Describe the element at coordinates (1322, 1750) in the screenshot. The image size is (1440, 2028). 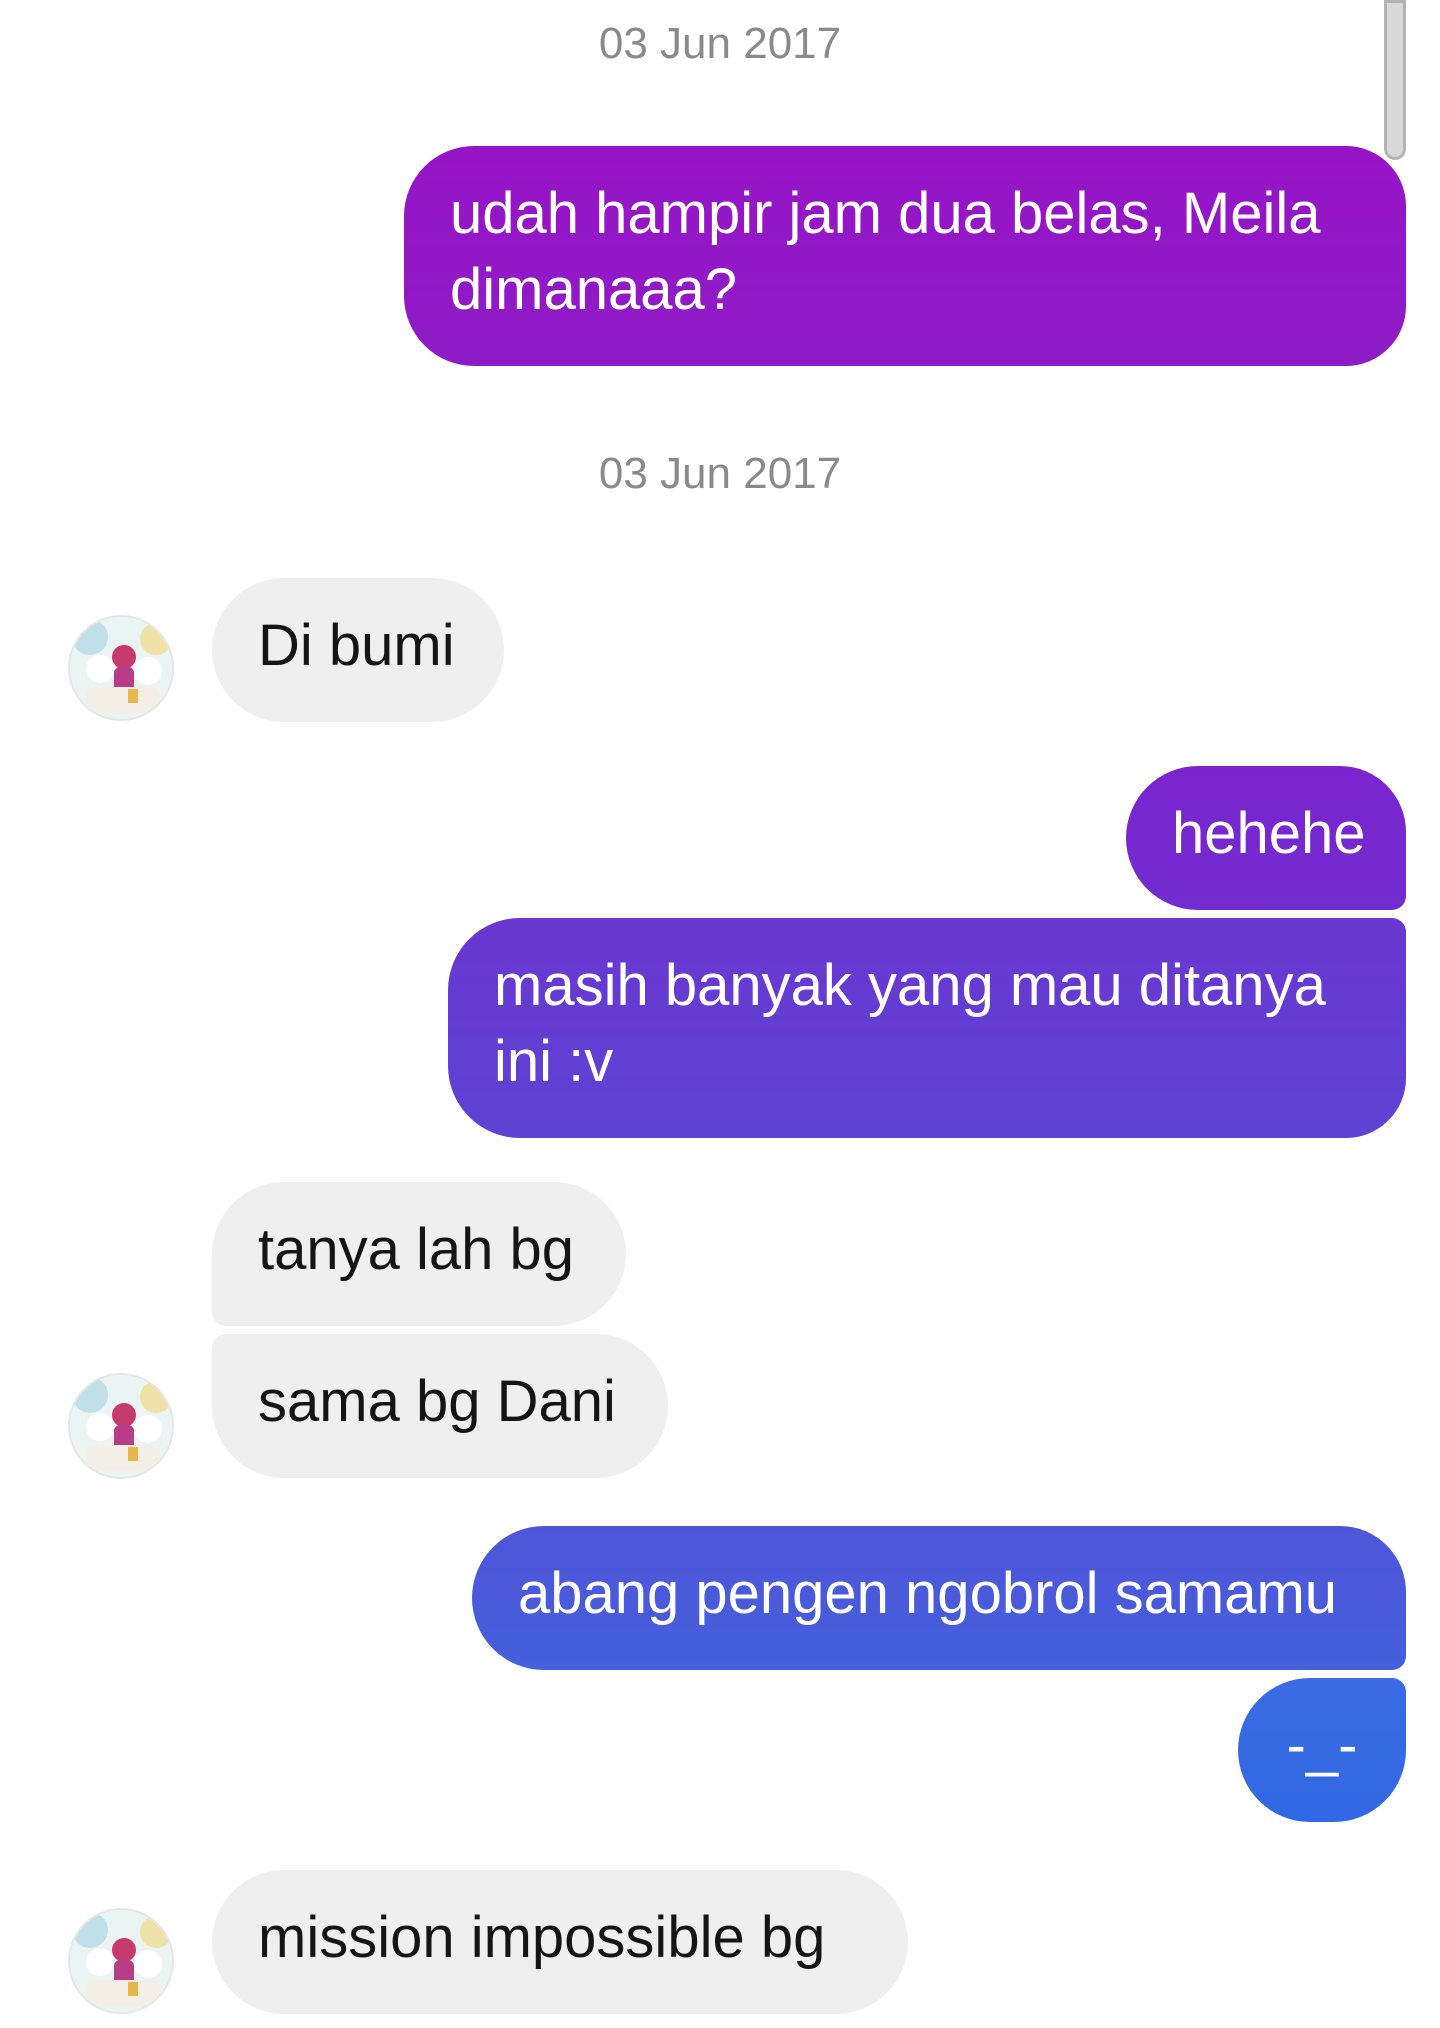
I see `message-bubble-outgoing: -_-` at that location.